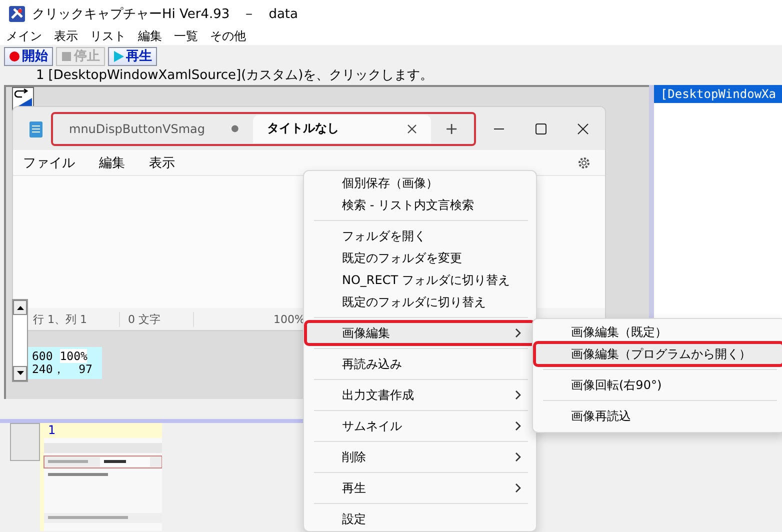 This screenshot has height=532, width=782. Describe the element at coordinates (658, 332) in the screenshot. I see `menu-item: 画像編集（既定）` at that location.